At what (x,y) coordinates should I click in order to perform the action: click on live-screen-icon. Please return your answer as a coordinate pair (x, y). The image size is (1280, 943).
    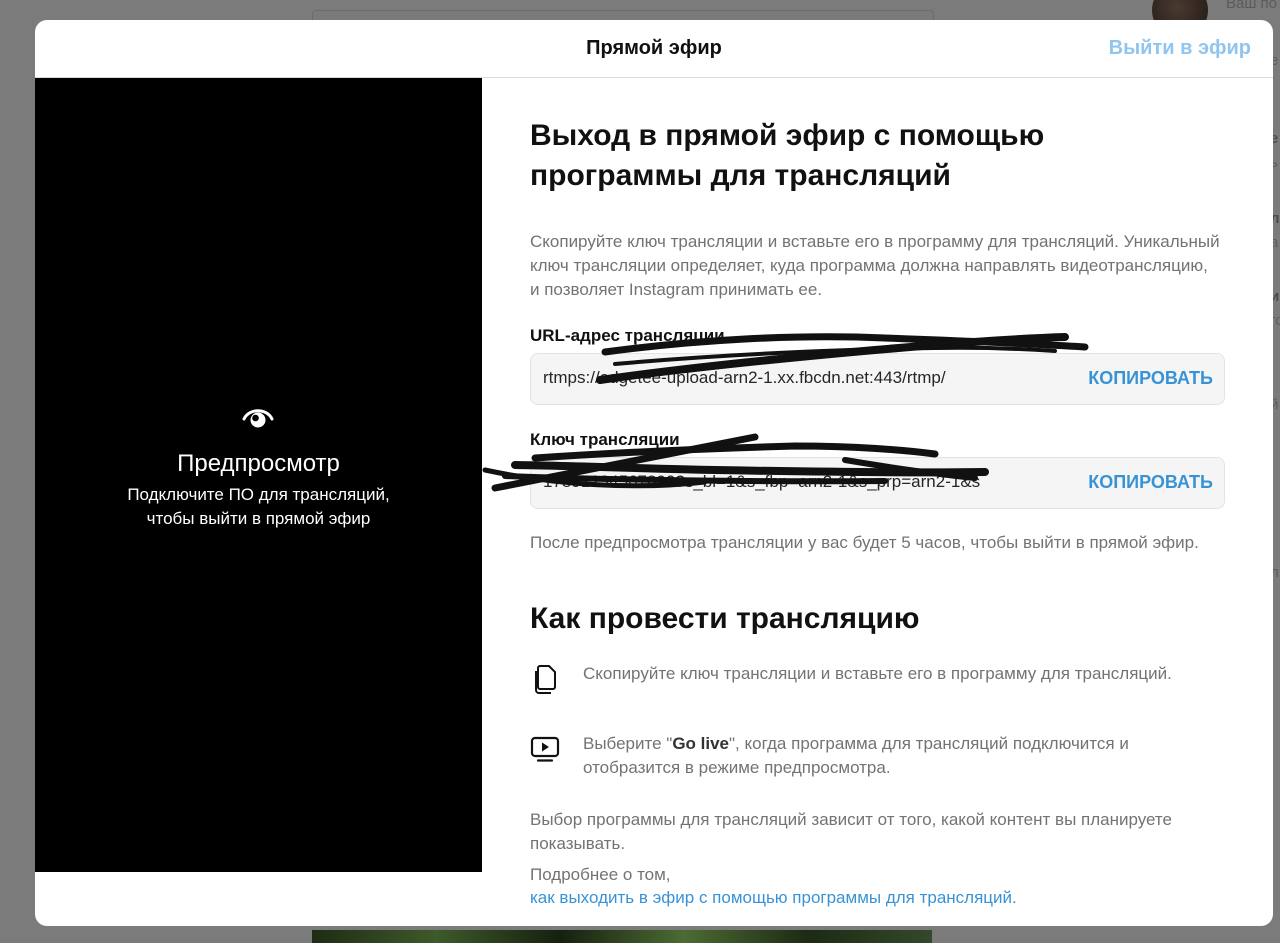
    Looking at the image, I should click on (545, 749).